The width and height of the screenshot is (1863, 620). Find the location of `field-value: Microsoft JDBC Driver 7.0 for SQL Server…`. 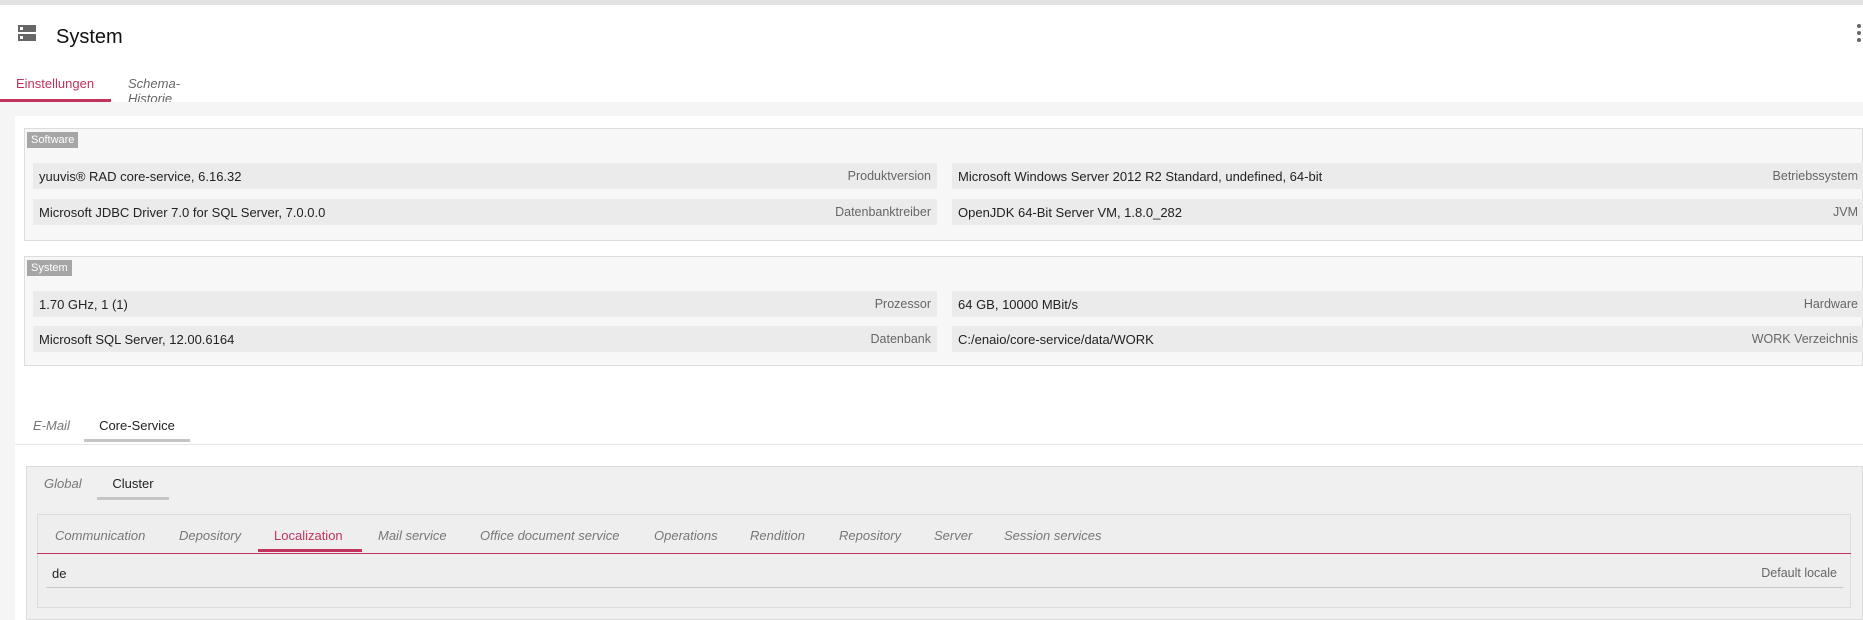

field-value: Microsoft JDBC Driver 7.0 for SQL Server… is located at coordinates (182, 212).